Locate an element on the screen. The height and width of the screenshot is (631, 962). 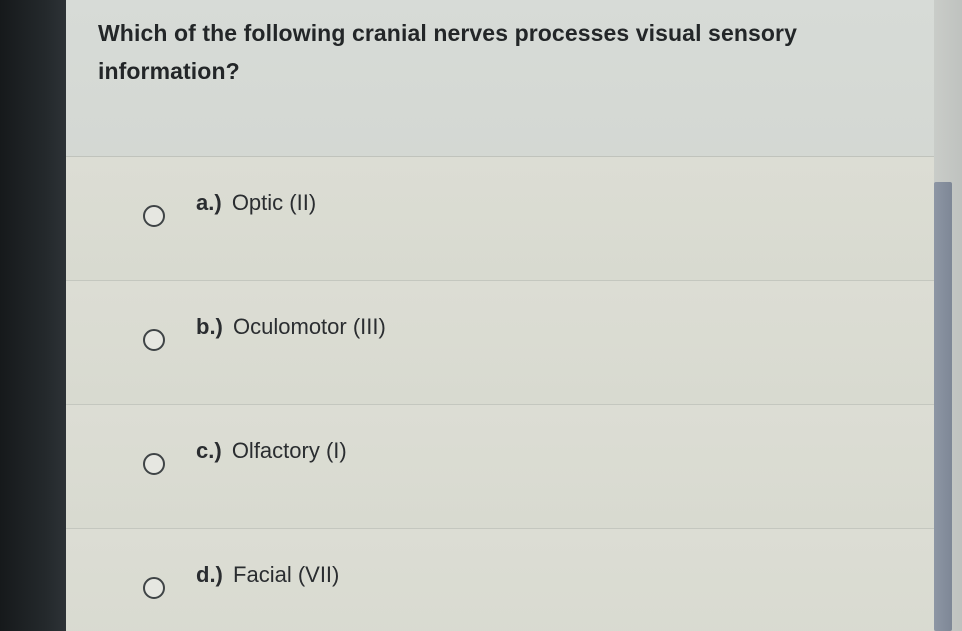
option-c-letter: c.) is located at coordinates (209, 450).